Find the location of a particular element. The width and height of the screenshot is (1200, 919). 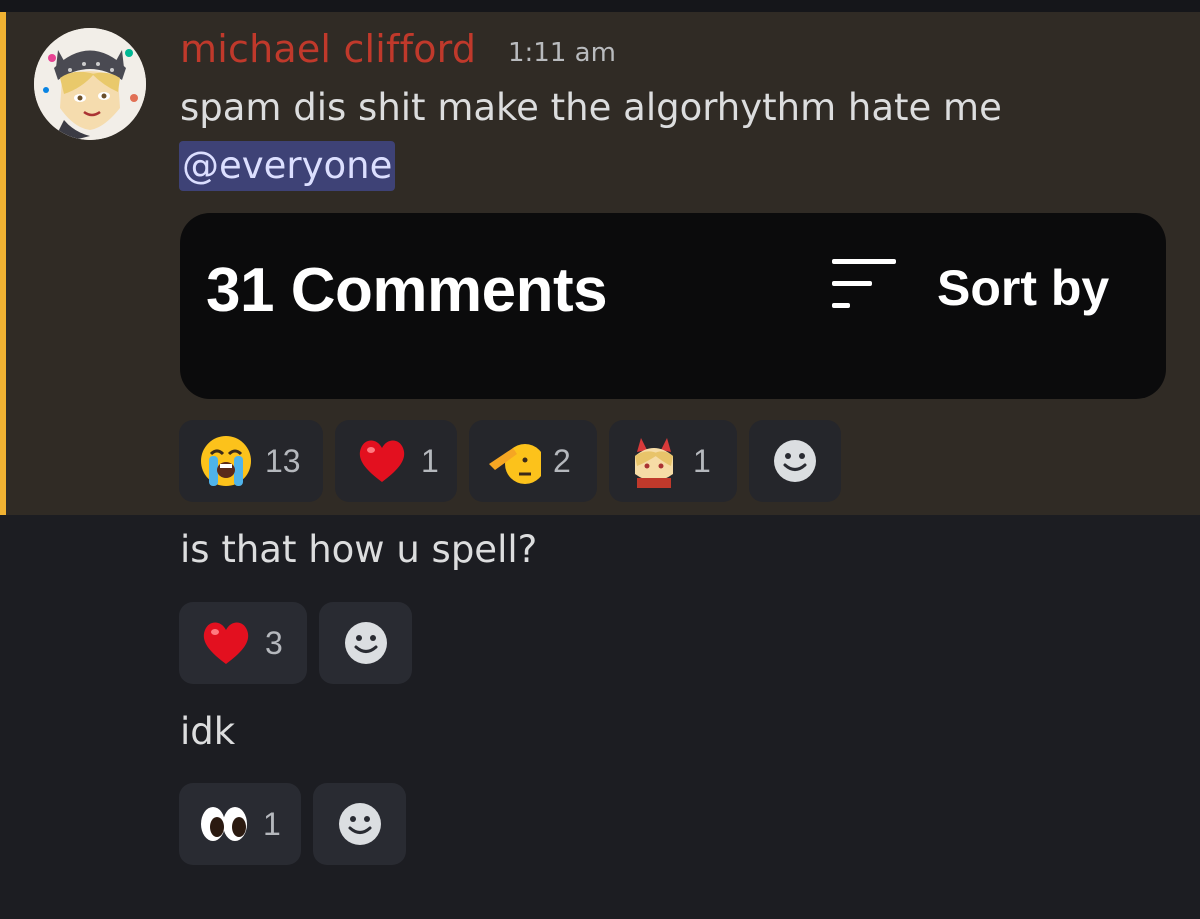

reaction-saluting-face: 2 is located at coordinates (533, 461).